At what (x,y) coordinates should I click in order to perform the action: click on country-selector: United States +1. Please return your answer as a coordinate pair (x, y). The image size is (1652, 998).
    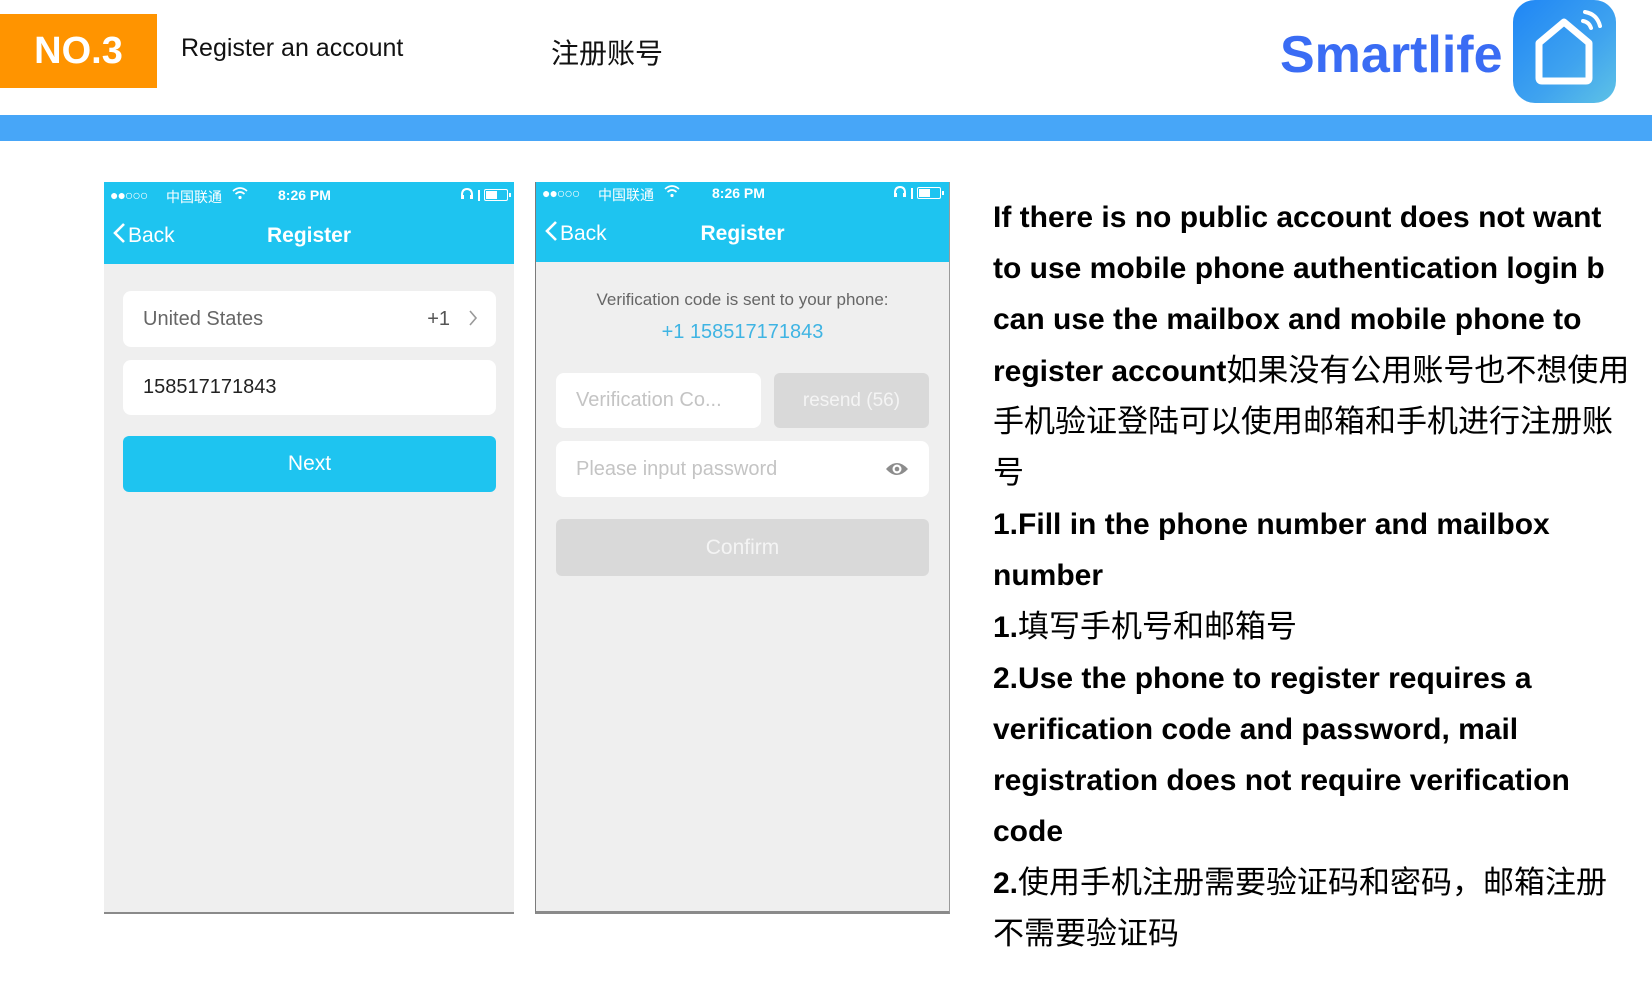
    Looking at the image, I should click on (309, 319).